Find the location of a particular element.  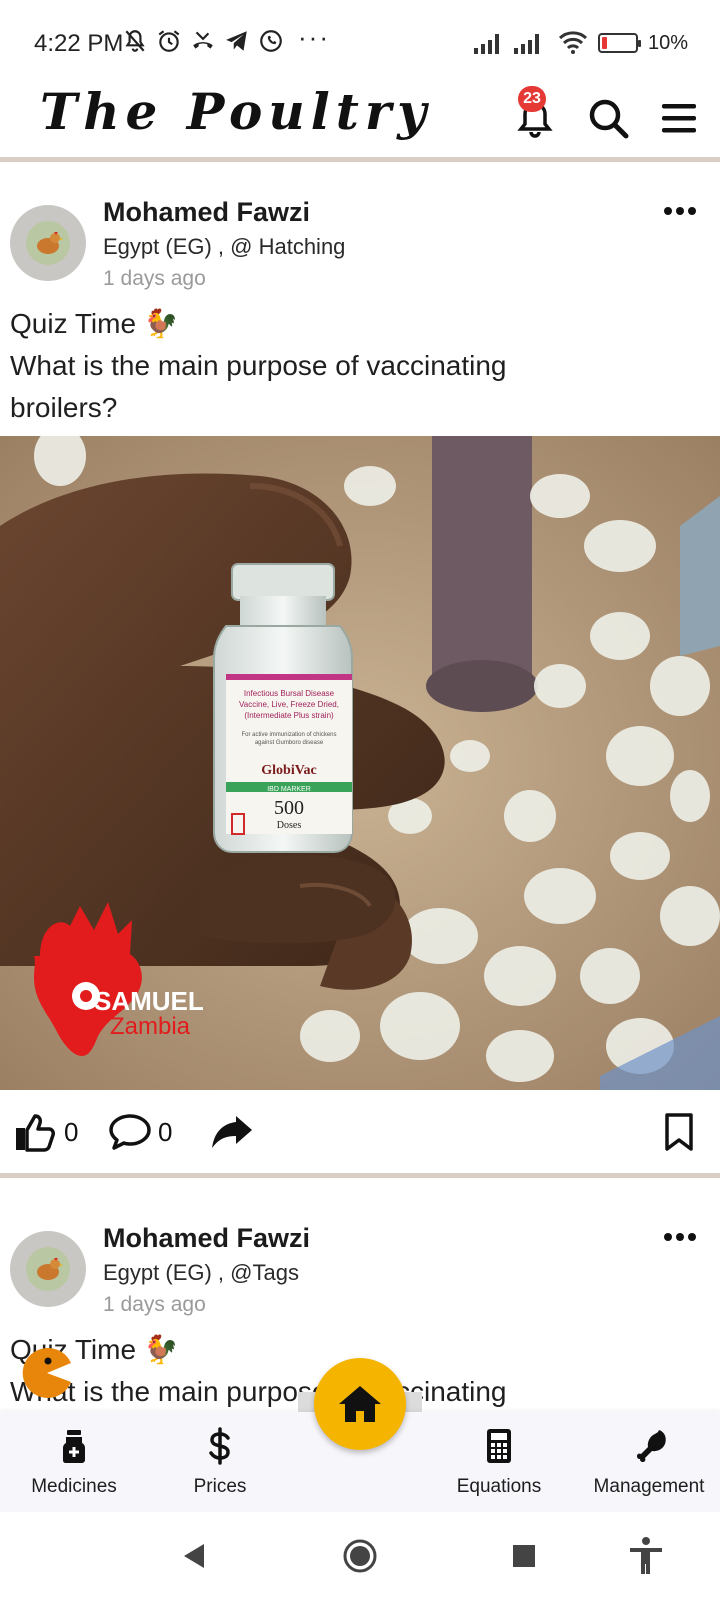

nav-management: Management is located at coordinates (649, 1462).